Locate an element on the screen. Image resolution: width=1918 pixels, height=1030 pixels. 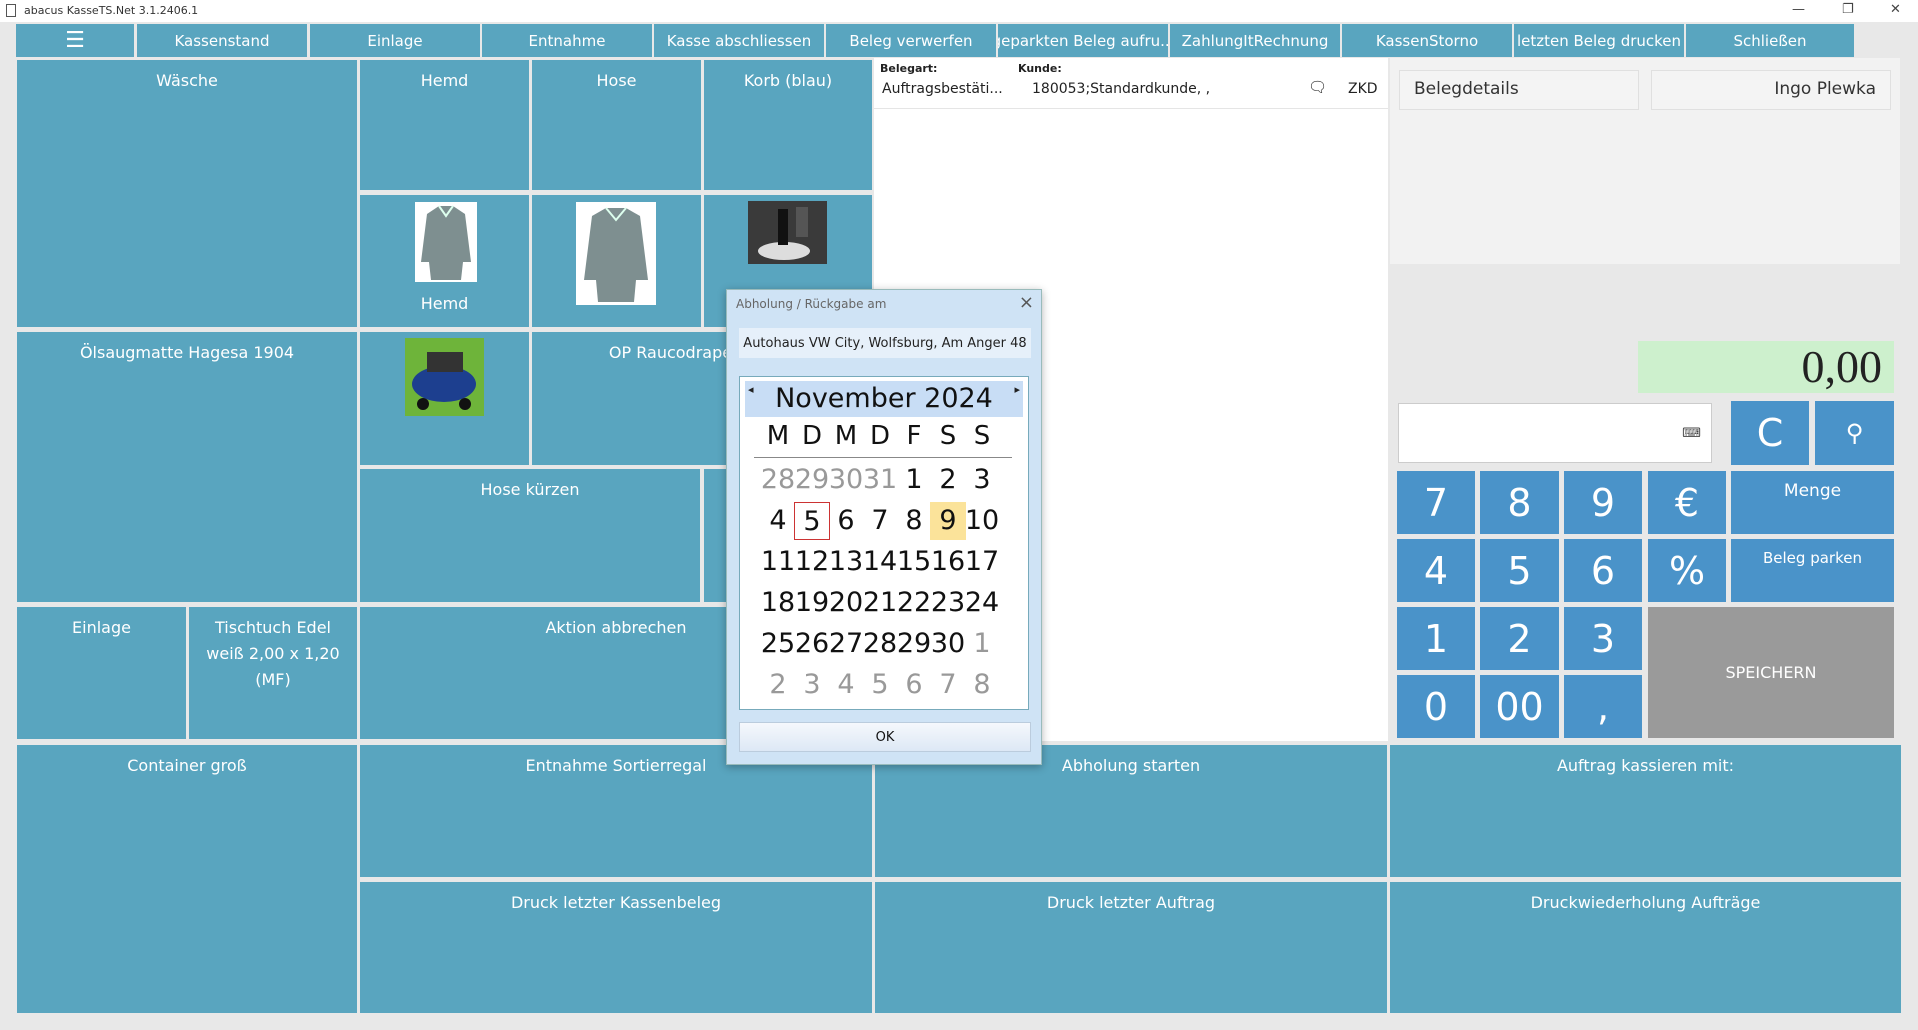
key-7: 7 is located at coordinates (1436, 502).